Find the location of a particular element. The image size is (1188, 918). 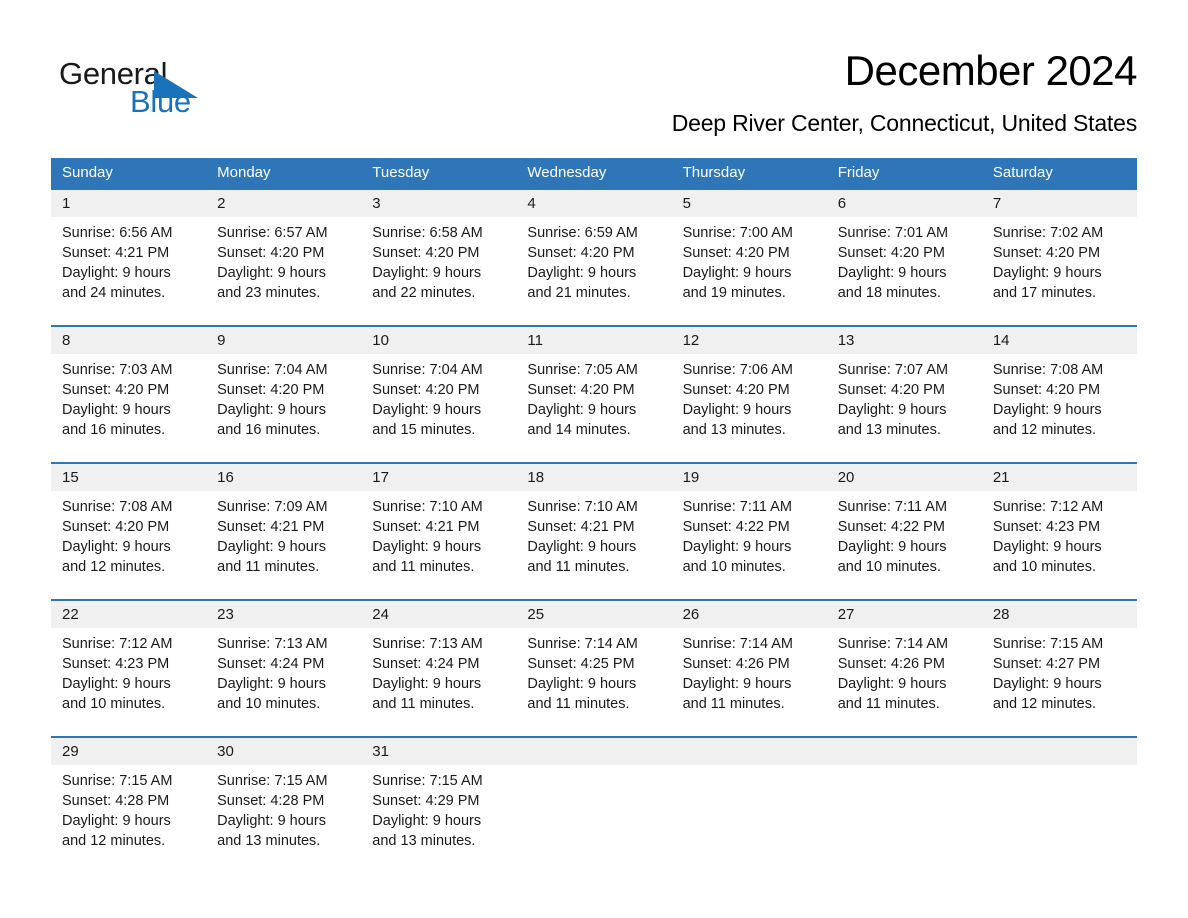

day-number: 22 is located at coordinates (128, 614).